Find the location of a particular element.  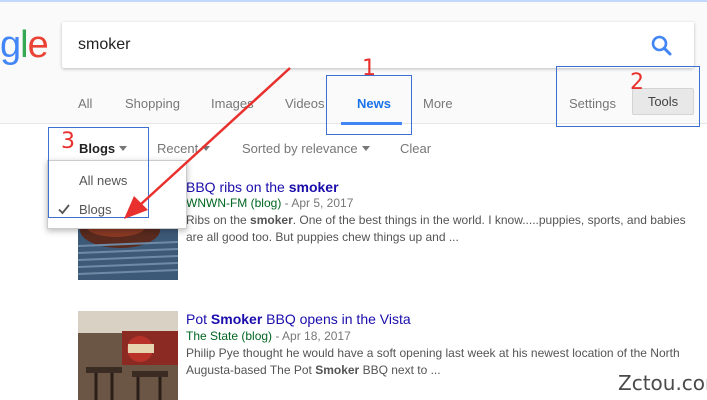

annotation-arrow is located at coordinates (207, 143).